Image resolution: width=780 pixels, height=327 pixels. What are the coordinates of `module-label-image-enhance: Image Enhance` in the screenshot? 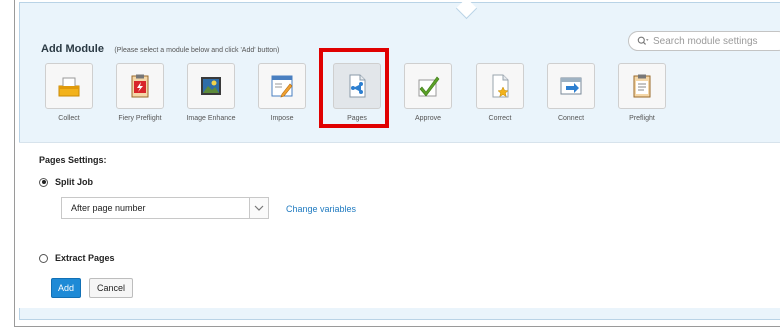 It's located at (211, 118).